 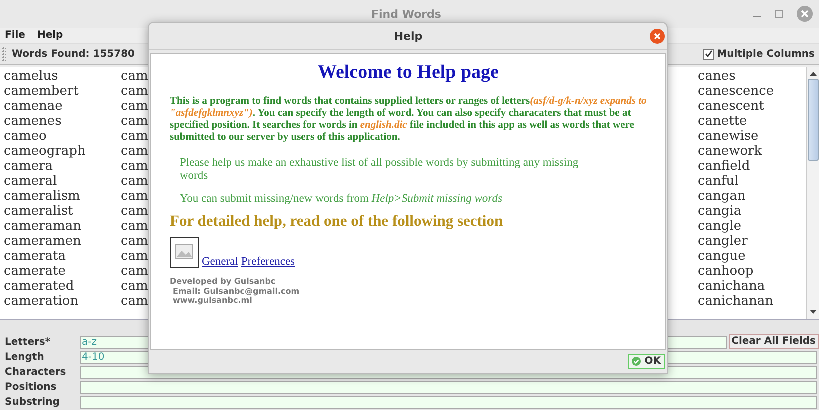 I want to click on word-item: canescent, so click(x=731, y=106).